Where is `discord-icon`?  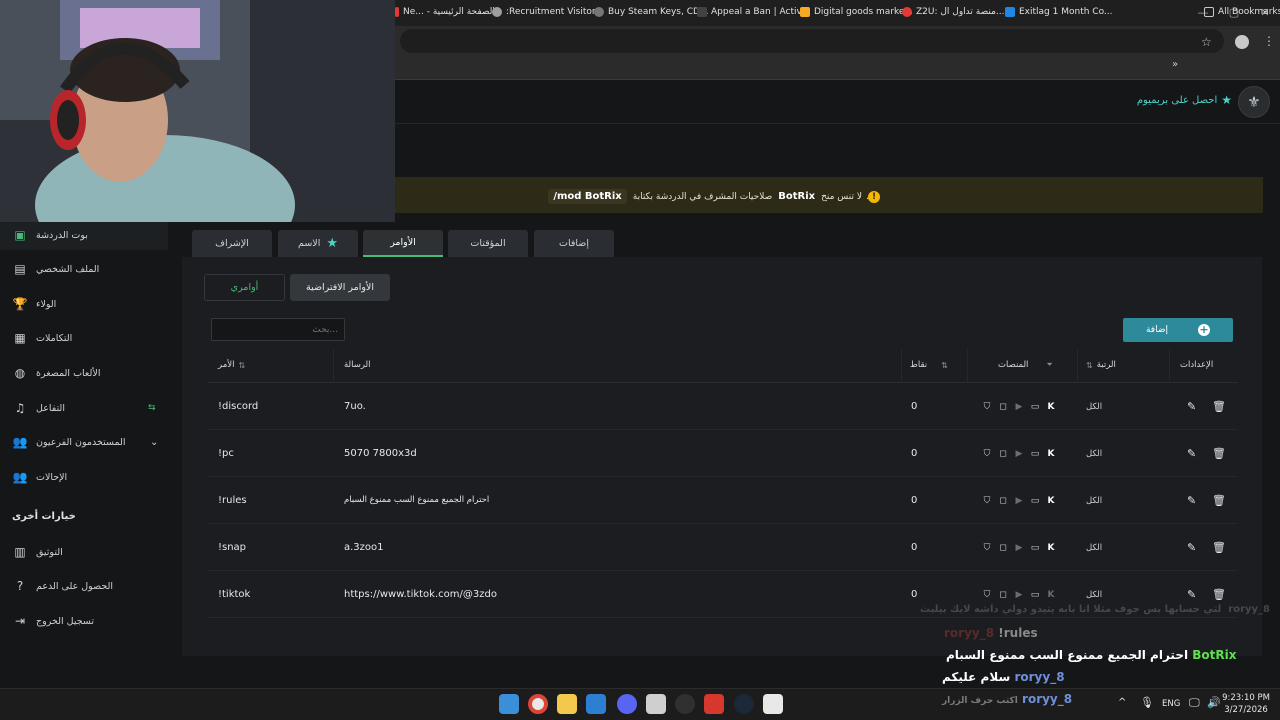
discord-icon is located at coordinates (627, 704).